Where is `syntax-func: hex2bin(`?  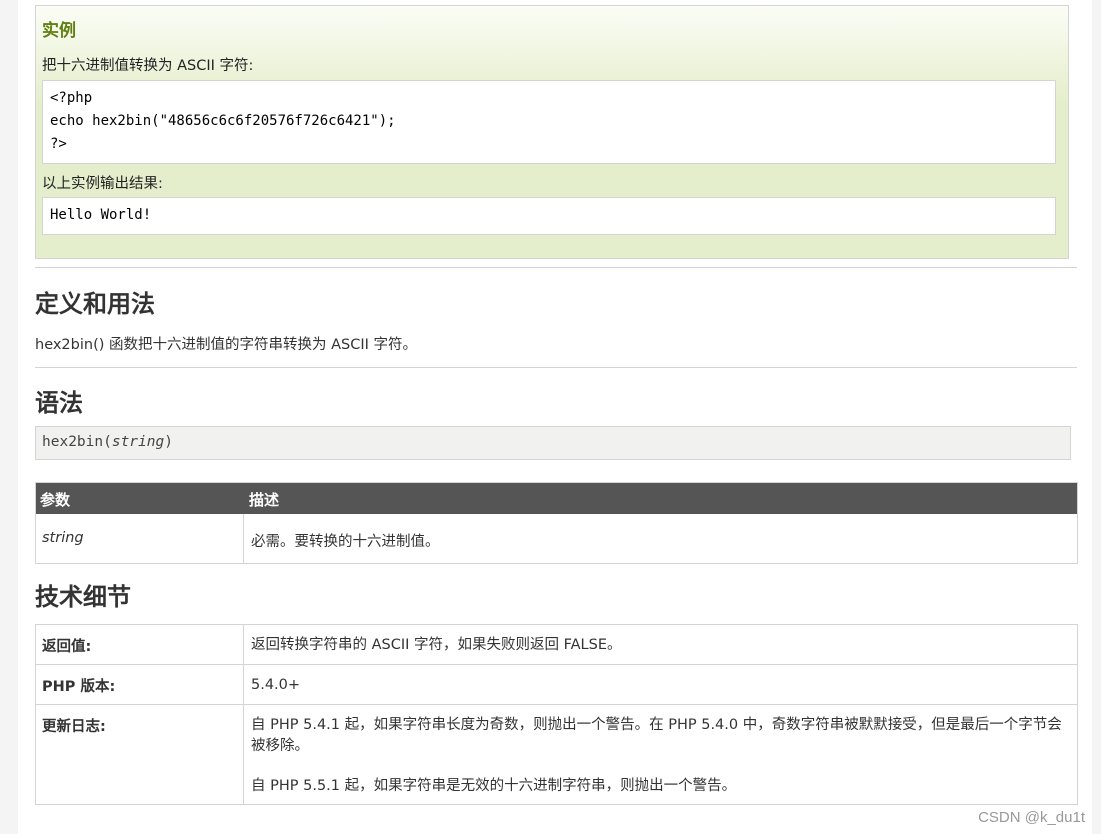 syntax-func: hex2bin( is located at coordinates (77, 442).